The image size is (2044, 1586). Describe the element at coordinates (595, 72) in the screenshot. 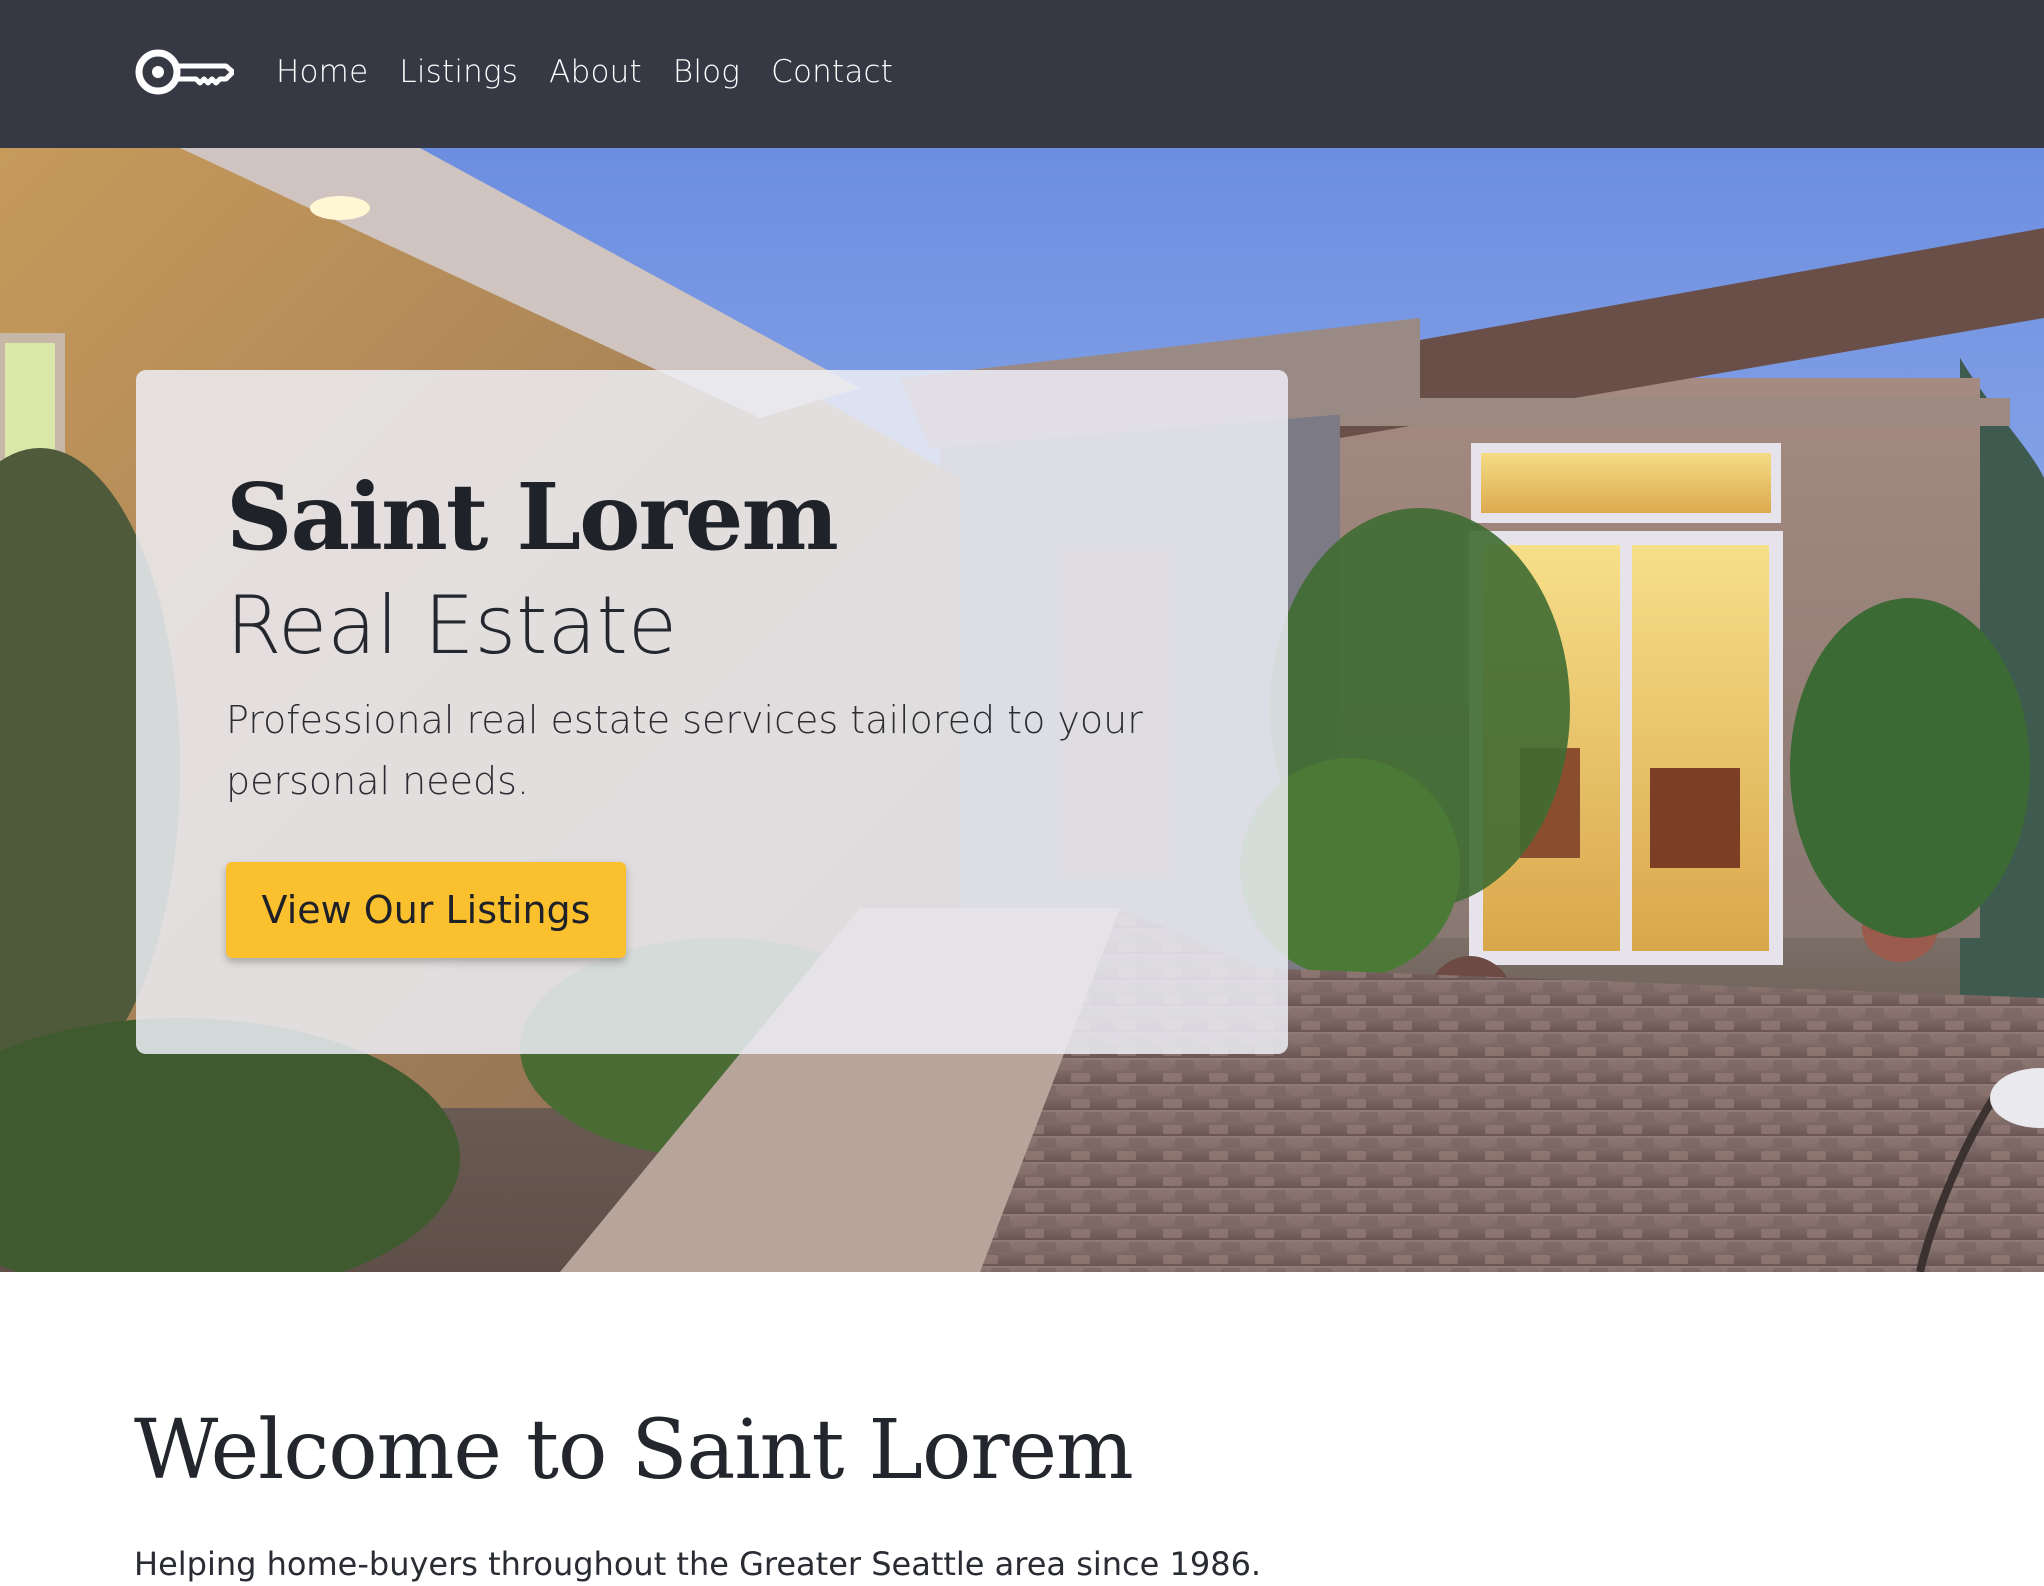

I see `nav-link-about: About` at that location.